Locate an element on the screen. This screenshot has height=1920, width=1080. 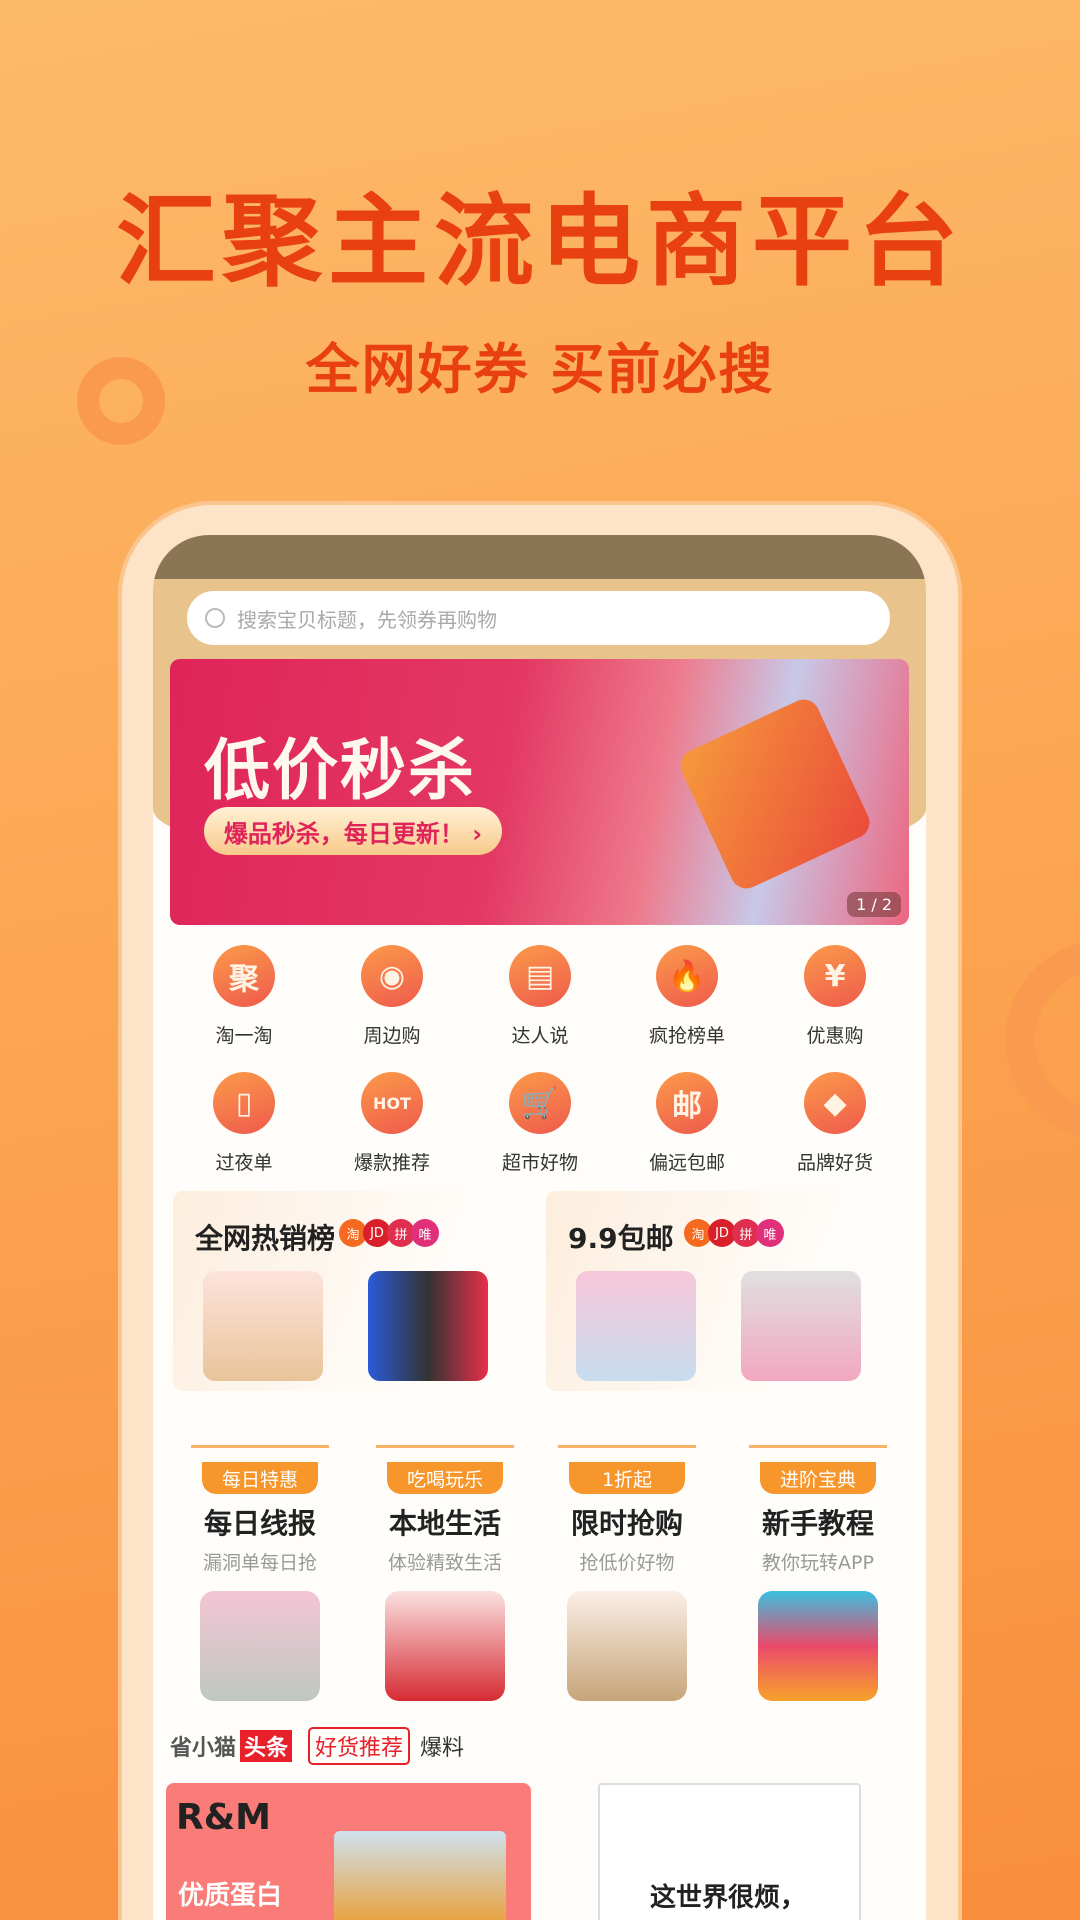
grid-item: 🔥 疯抢榜单 is located at coordinates (687, 996).